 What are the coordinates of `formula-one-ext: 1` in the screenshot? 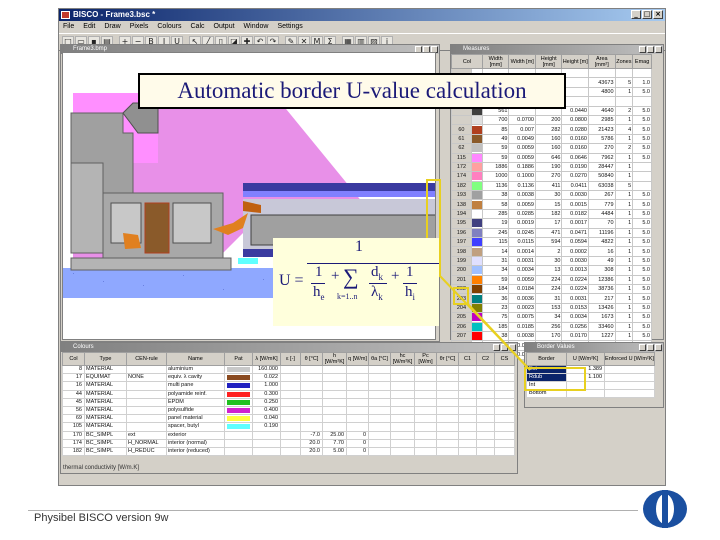 It's located at (319, 272).